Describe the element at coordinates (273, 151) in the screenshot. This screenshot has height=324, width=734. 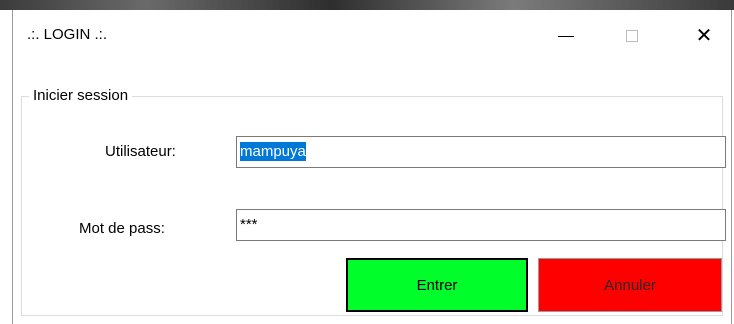
I see `username-value: mampuya` at that location.